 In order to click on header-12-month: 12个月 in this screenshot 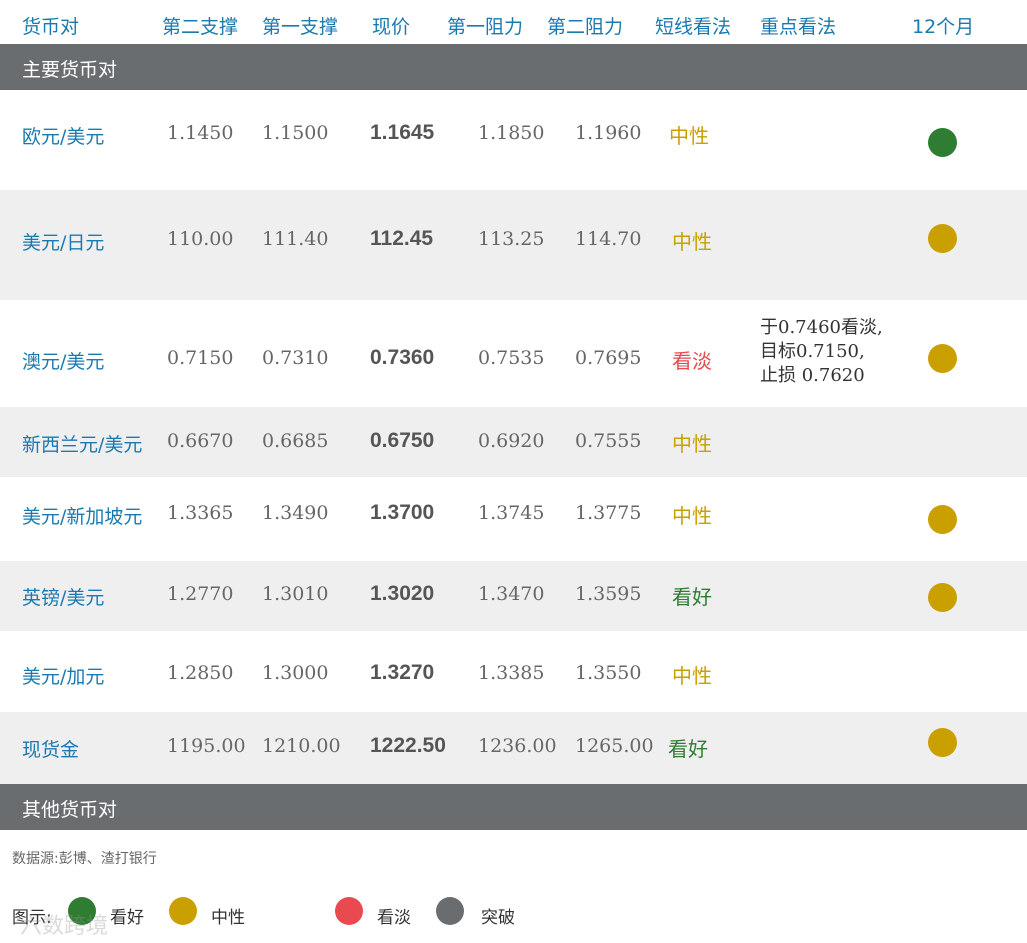, I will do `click(943, 27)`.